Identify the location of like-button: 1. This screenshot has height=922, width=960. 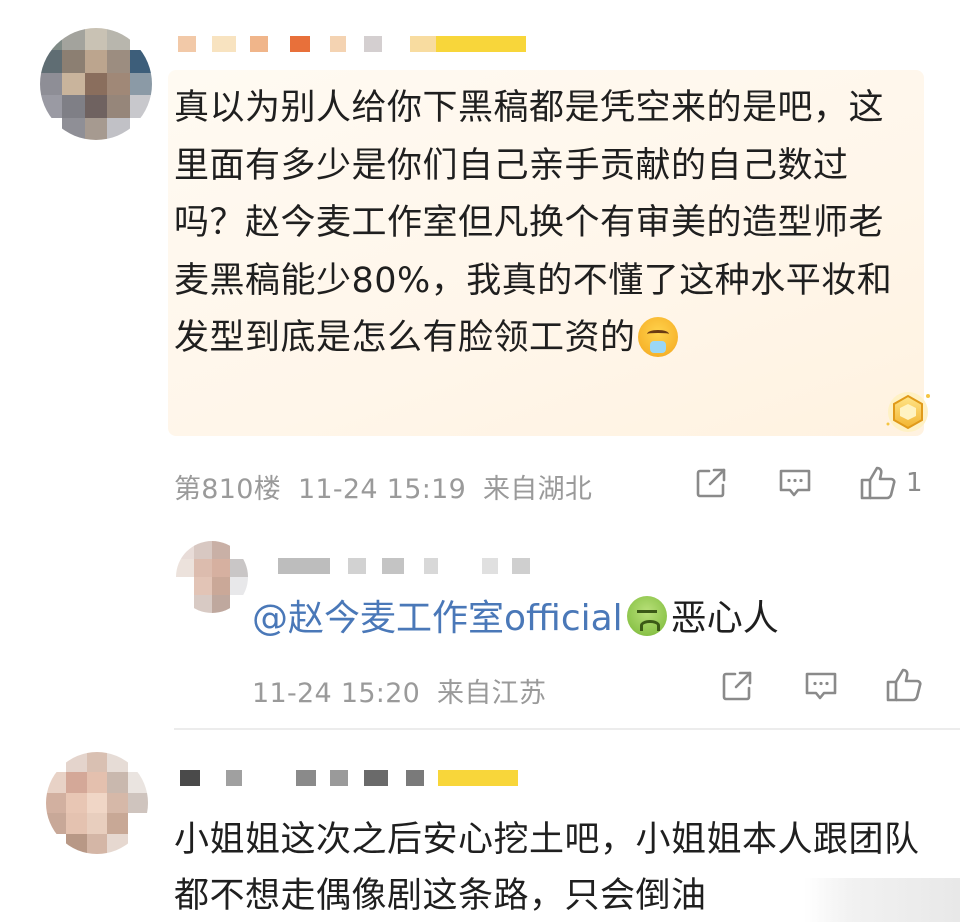
(890, 483).